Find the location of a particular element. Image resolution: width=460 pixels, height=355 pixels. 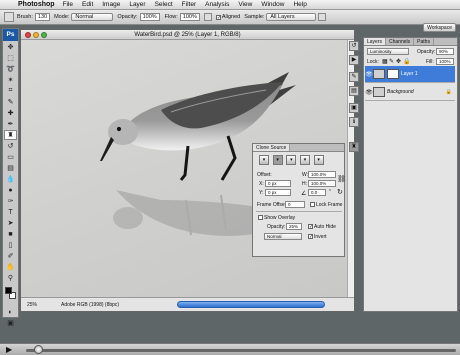

aligned-checkbox: ✓ is located at coordinates (218, 17).